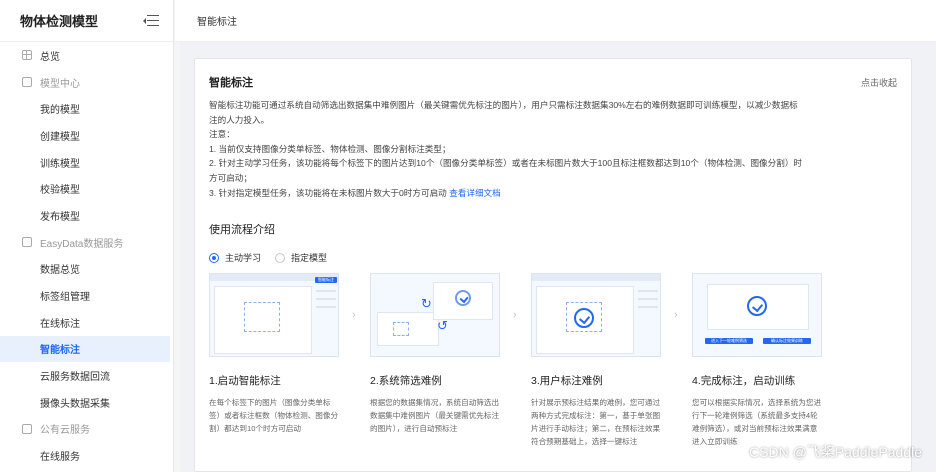 The width and height of the screenshot is (936, 472). Describe the element at coordinates (442, 325) in the screenshot. I see `refresh-arrow-icon: ↺` at that location.